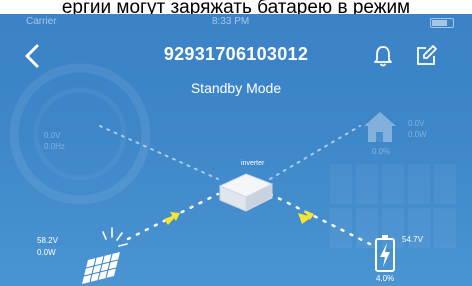 This screenshot has width=472, height=286. Describe the element at coordinates (315, 152) in the screenshot. I see `flow-line-load` at that location.